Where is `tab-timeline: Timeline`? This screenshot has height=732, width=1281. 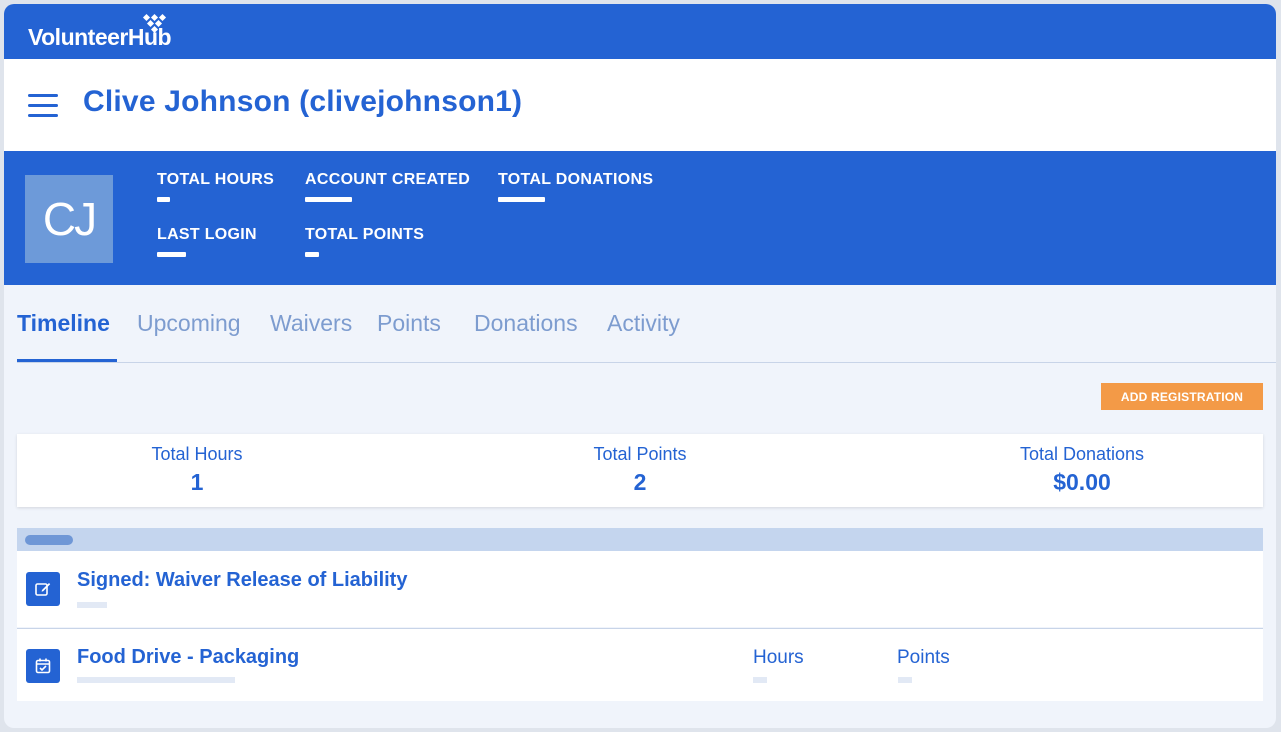 tab-timeline: Timeline is located at coordinates (63, 323).